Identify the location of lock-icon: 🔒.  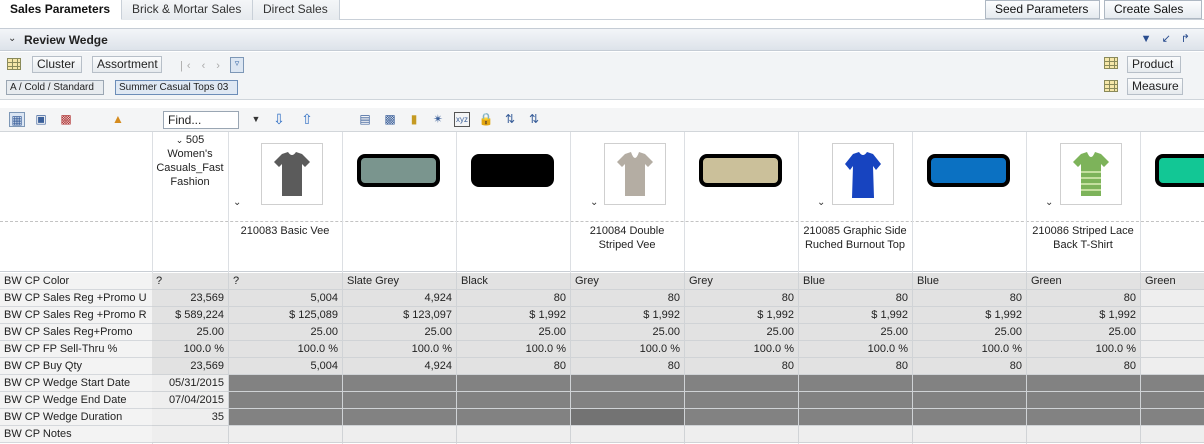
(486, 119).